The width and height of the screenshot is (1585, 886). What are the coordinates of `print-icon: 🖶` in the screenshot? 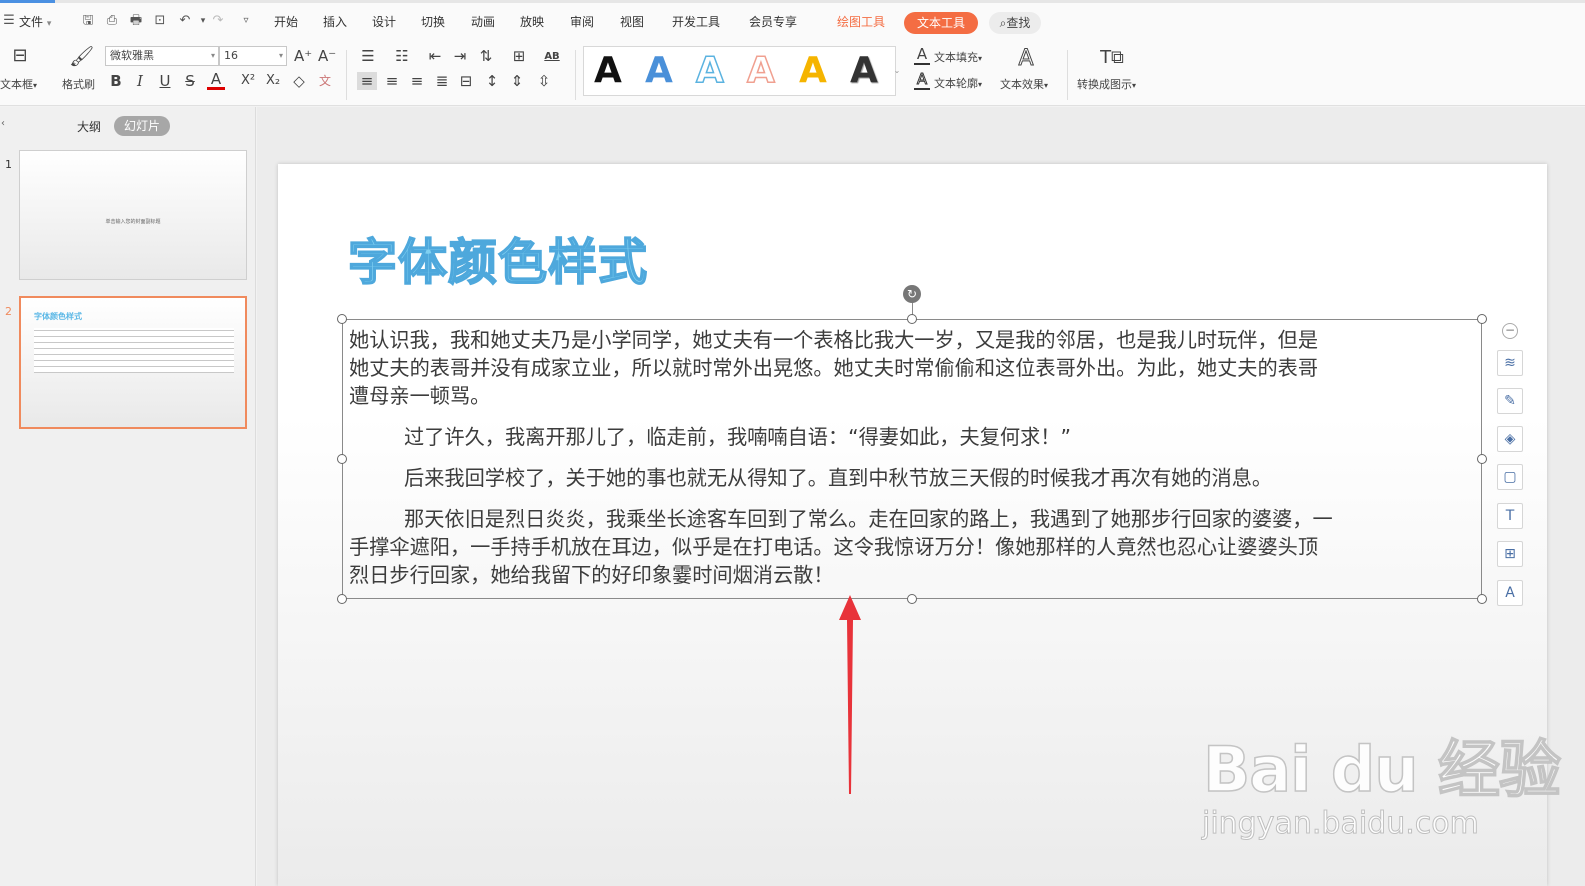 It's located at (136, 21).